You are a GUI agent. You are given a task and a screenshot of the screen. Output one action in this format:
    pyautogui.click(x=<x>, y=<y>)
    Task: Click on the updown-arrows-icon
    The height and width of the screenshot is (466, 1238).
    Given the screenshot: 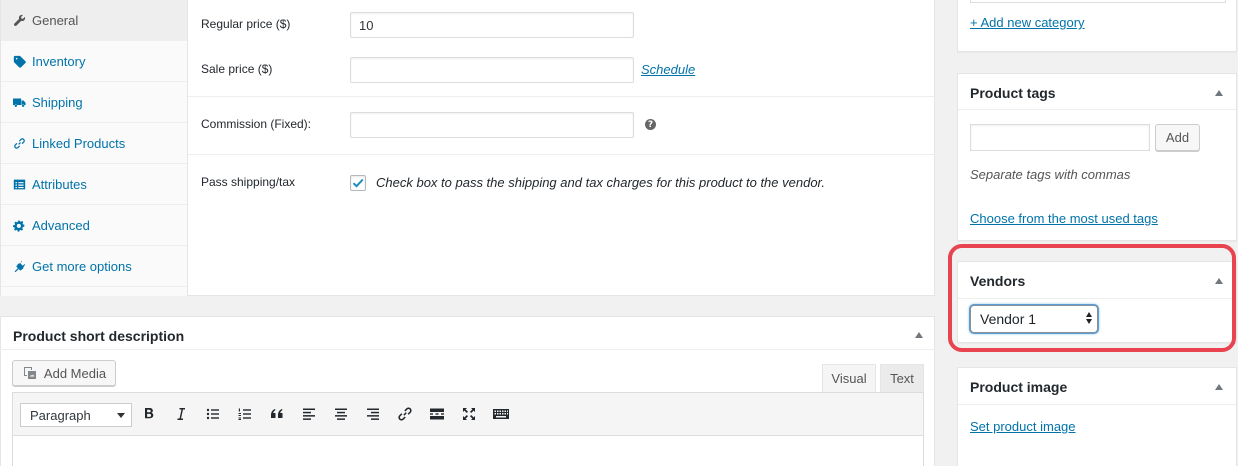 What is the action you would take?
    pyautogui.click(x=1089, y=318)
    